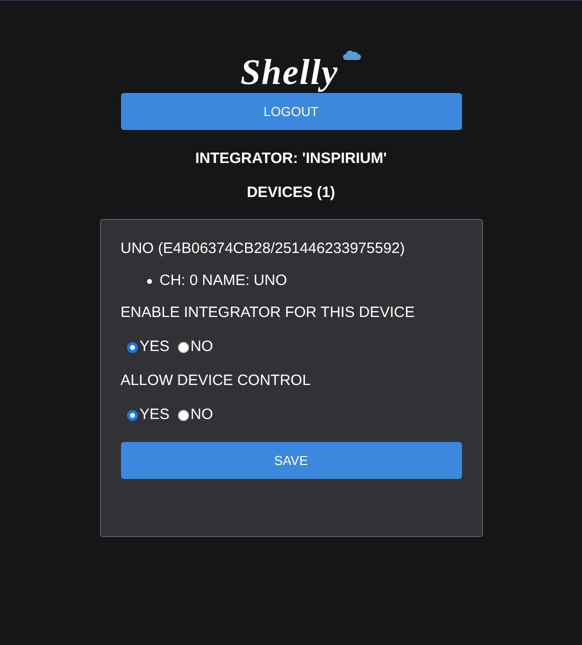  Describe the element at coordinates (291, 460) in the screenshot. I see `save-button: SAVE` at that location.